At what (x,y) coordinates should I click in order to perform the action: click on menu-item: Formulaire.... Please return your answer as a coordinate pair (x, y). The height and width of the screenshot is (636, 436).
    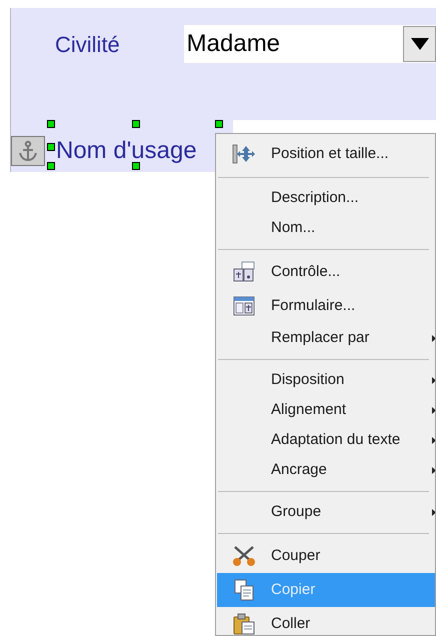
    Looking at the image, I should click on (326, 306).